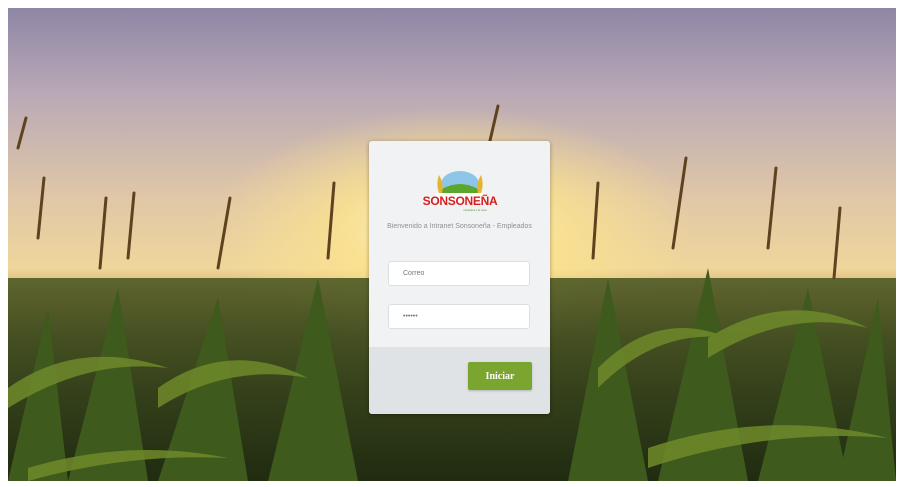 The image size is (904, 487). What do you see at coordinates (475, 210) in the screenshot?
I see `logo-tagline: Ganamos a tu casa` at bounding box center [475, 210].